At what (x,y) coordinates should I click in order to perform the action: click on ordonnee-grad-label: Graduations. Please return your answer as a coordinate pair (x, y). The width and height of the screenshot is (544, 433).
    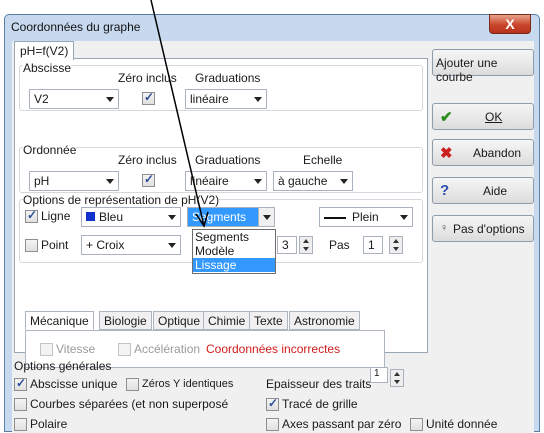
    Looking at the image, I should click on (228, 160).